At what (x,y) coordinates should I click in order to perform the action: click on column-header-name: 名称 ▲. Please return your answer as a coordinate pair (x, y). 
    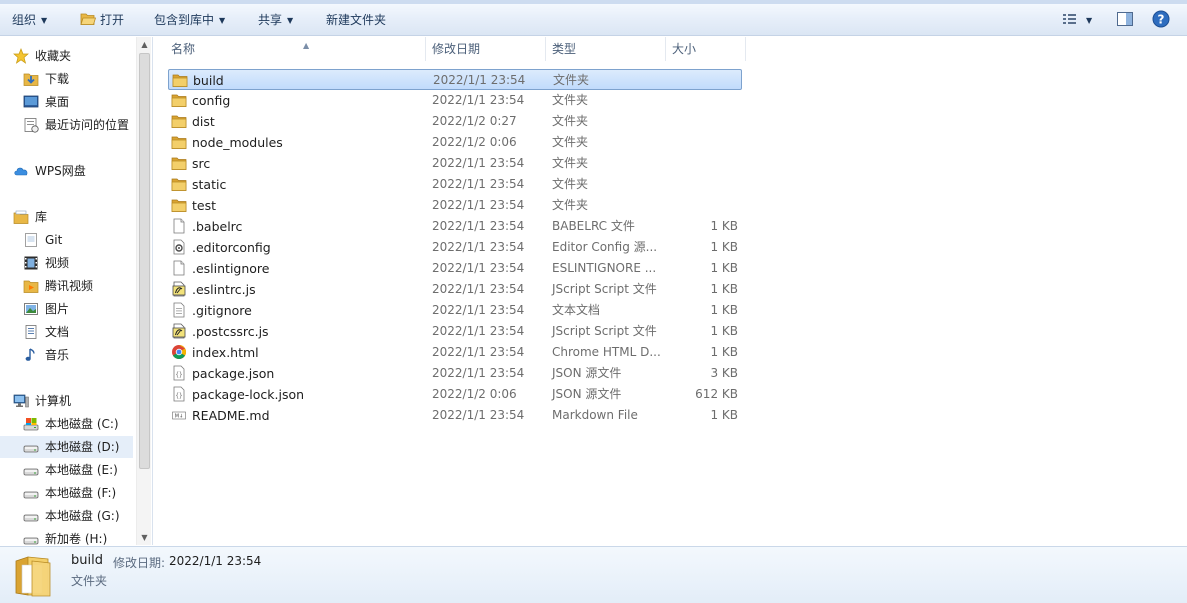
    Looking at the image, I should click on (295, 49).